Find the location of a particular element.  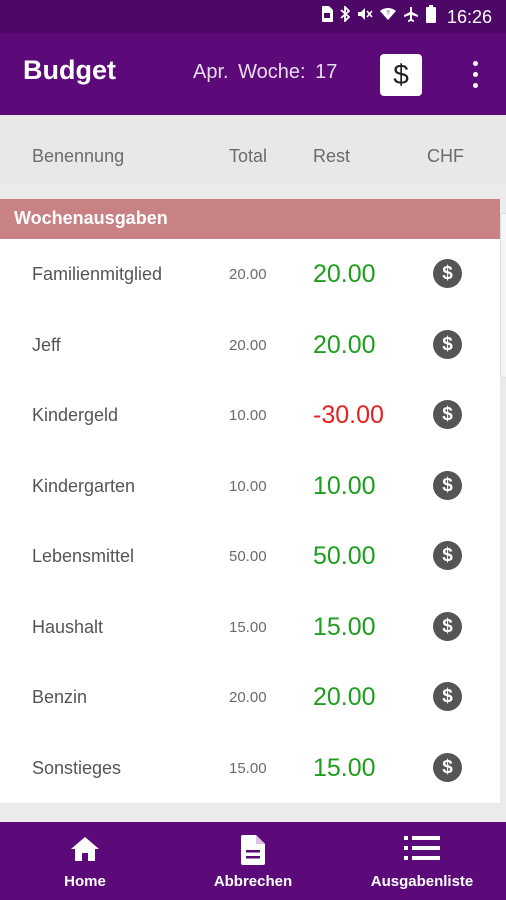

more-options-icon is located at coordinates (475, 75).